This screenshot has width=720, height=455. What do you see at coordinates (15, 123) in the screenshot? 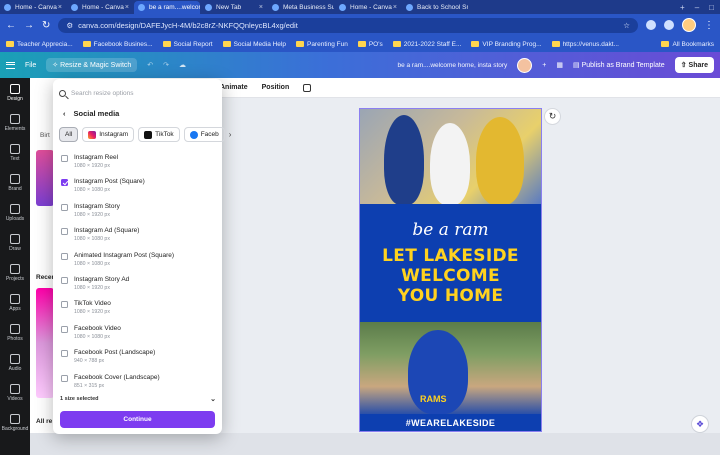
I see `rail-item-elements: Elements` at bounding box center [15, 123].